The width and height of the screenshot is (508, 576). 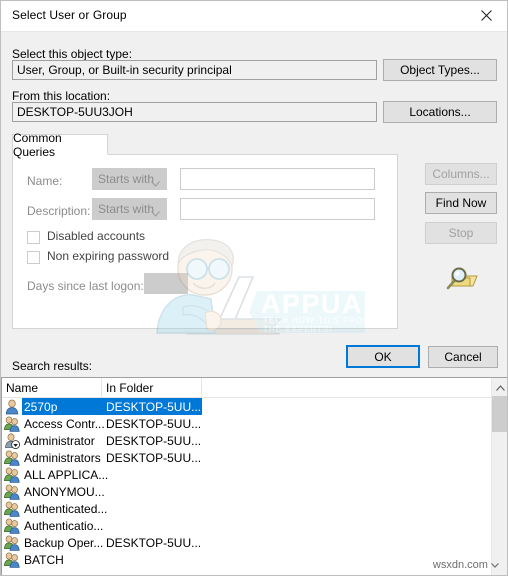 I want to click on close-button, so click(x=485, y=15).